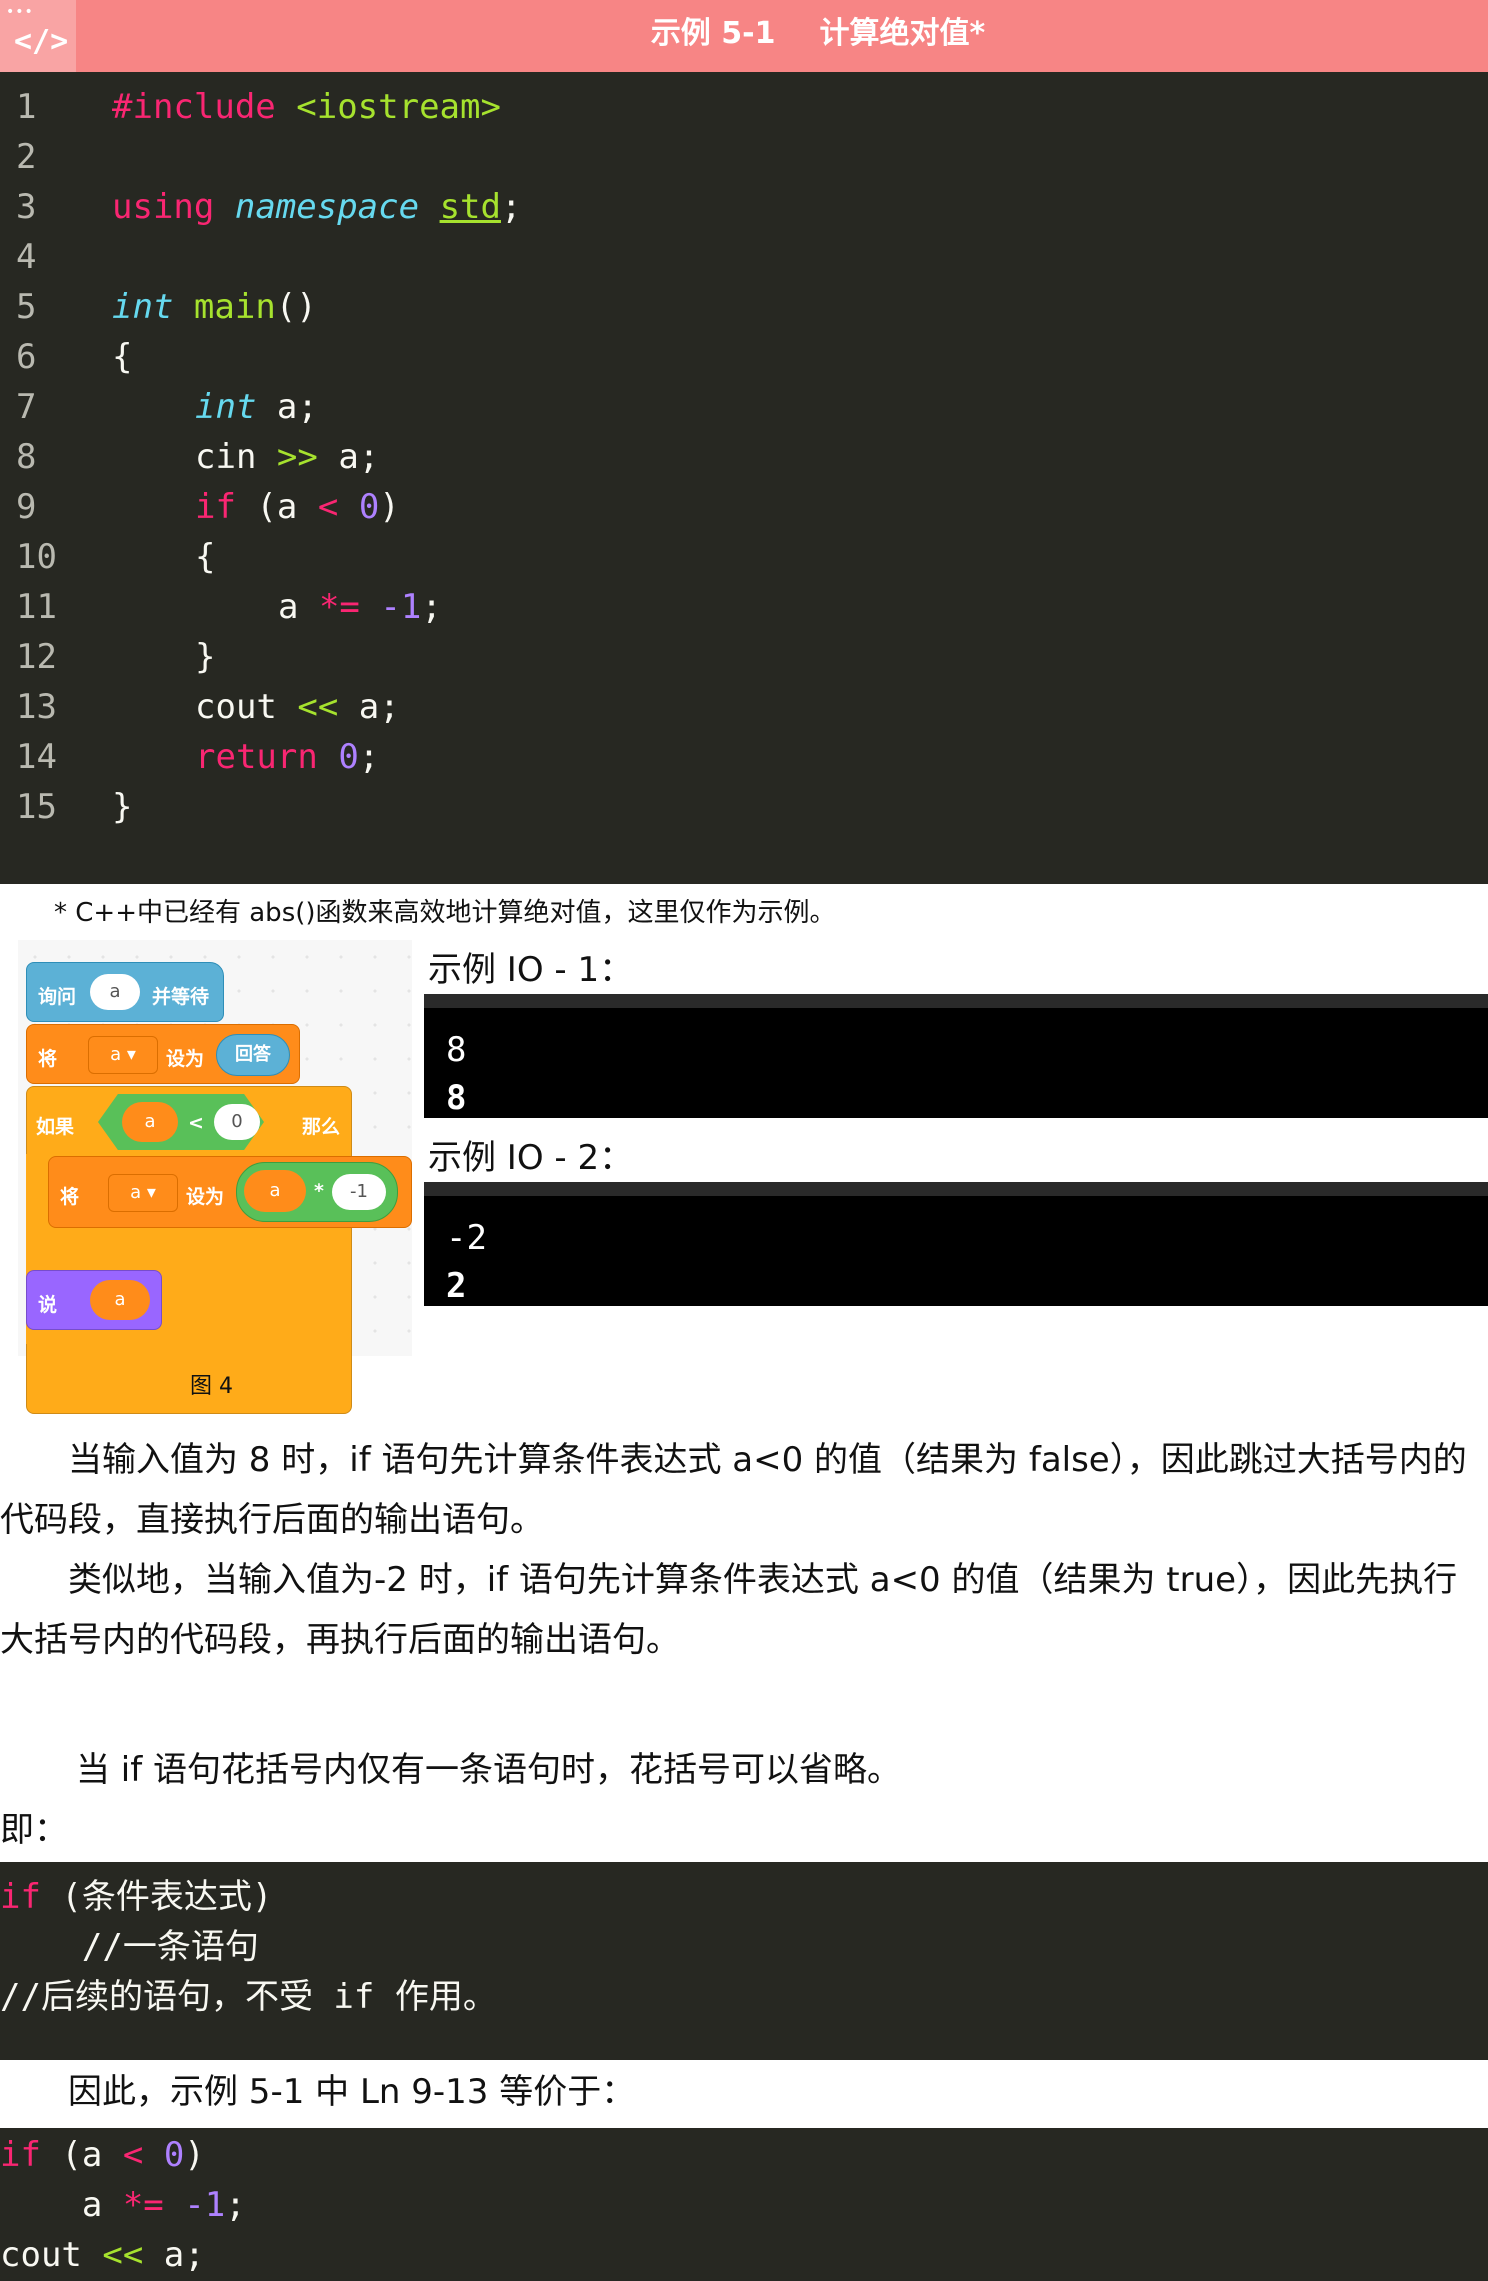 Image resolution: width=1488 pixels, height=2281 pixels. What do you see at coordinates (713, 33) in the screenshot?
I see `example-number: 示例 5-1` at bounding box center [713, 33].